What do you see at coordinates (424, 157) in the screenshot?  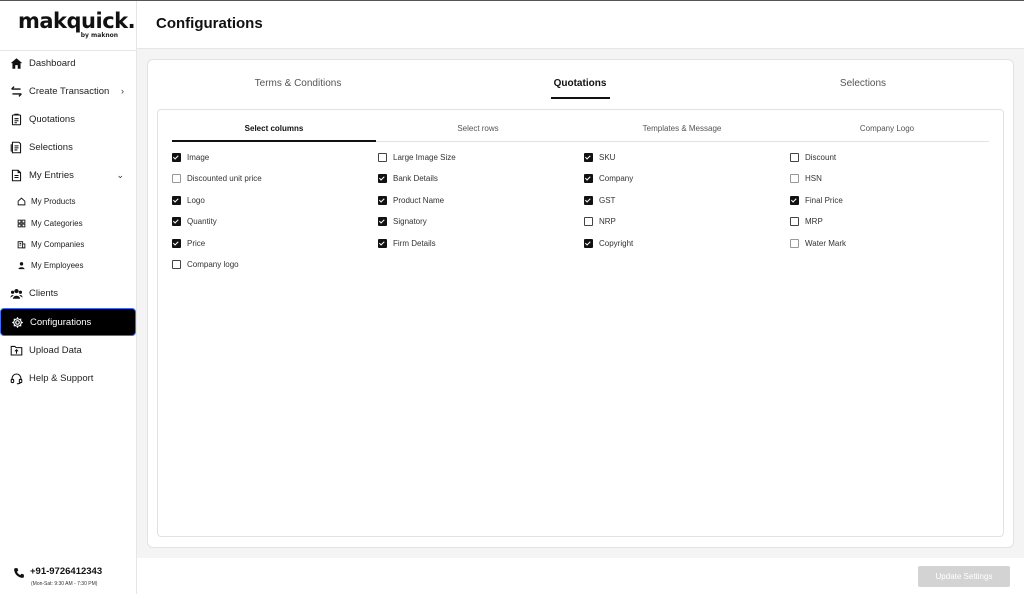 I see `checkbox-label: Large Image Size` at bounding box center [424, 157].